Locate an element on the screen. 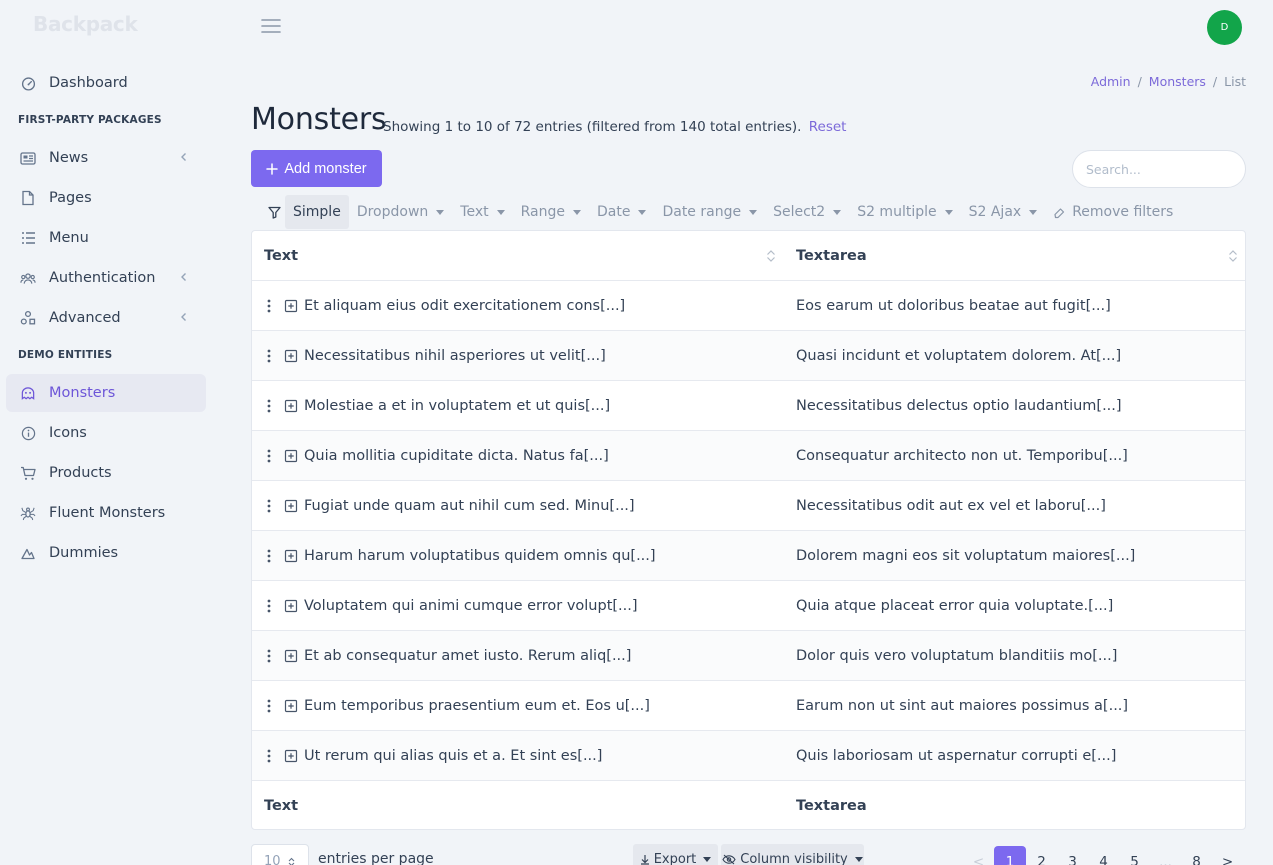 This screenshot has width=1273, height=865. filter-select2: Select2 is located at coordinates (807, 212).